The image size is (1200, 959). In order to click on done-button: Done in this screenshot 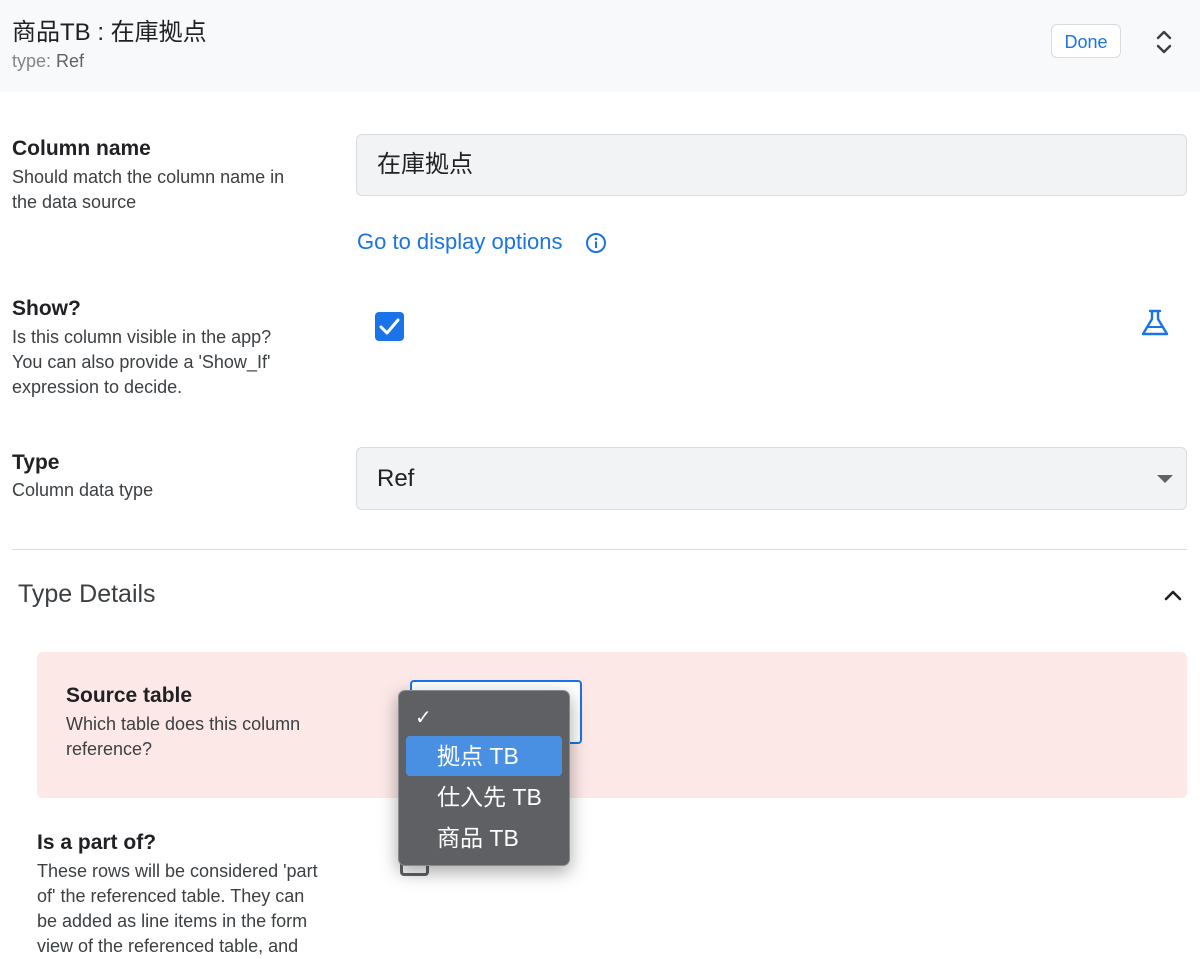, I will do `click(1086, 41)`.